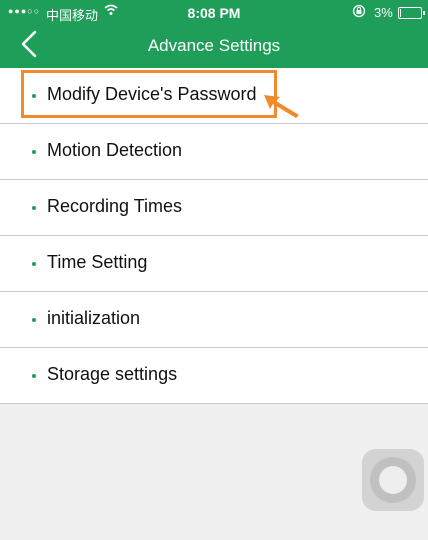 The height and width of the screenshot is (540, 428). I want to click on list-item-initialization: initialization, so click(214, 320).